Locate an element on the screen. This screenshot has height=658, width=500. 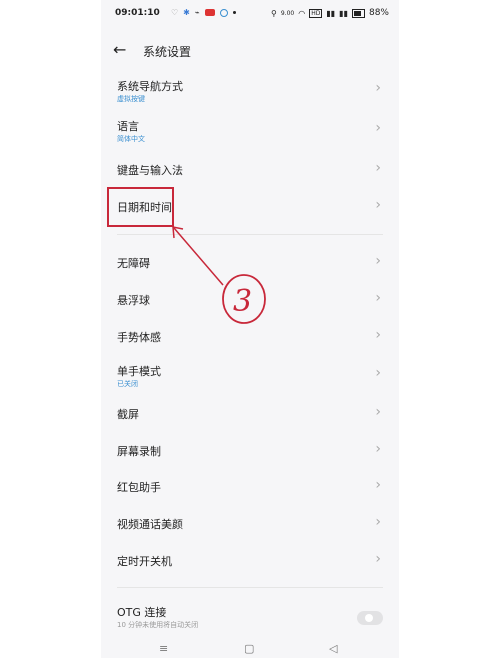
annotation-overlay: 3 is located at coordinates (219, 275).